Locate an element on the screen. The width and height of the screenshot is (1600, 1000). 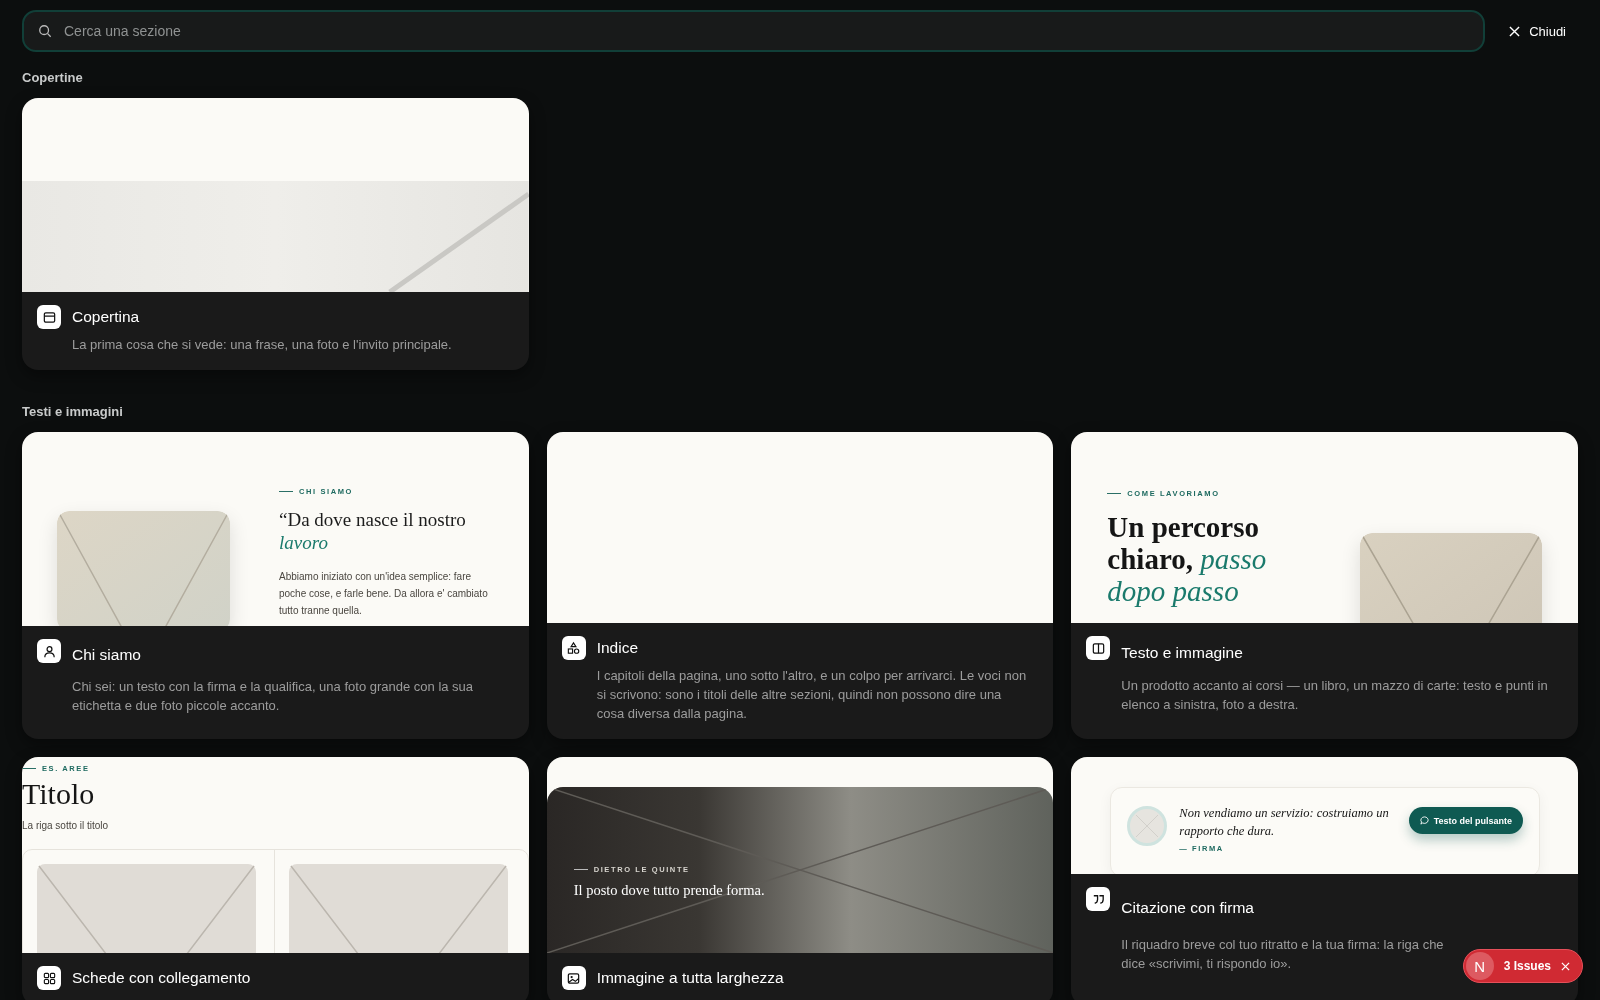
section-heading: “Da dove nasce il nostro lavoro is located at coordinates (373, 531).